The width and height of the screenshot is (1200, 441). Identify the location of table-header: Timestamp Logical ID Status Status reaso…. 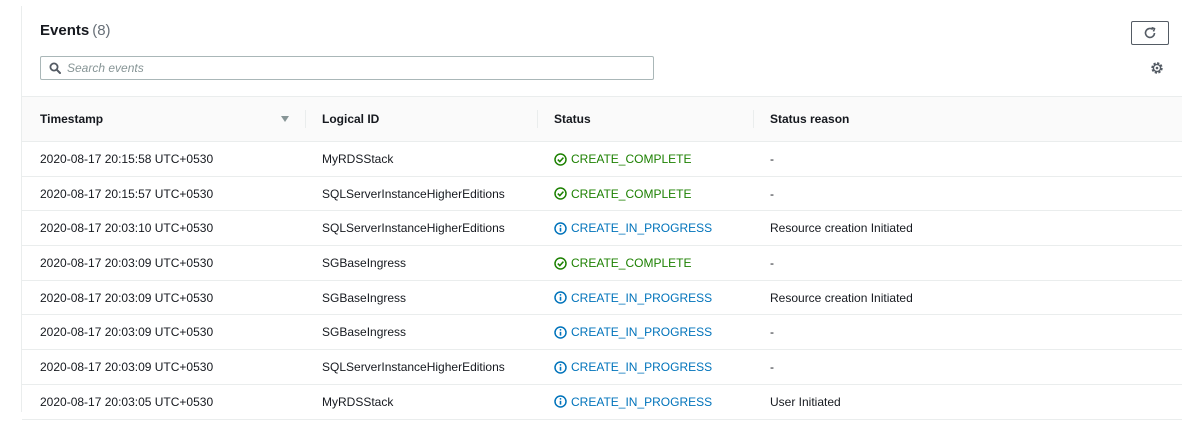
(602, 119).